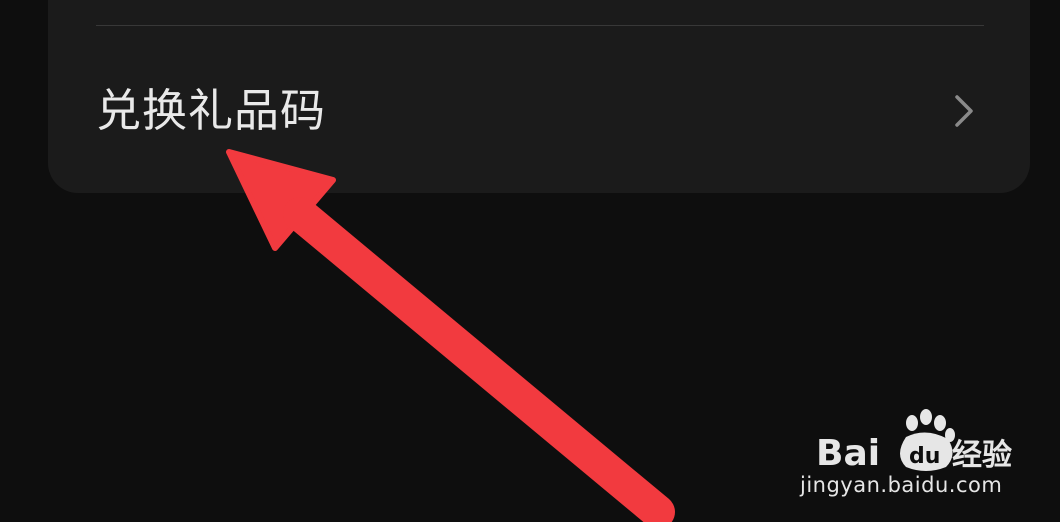  What do you see at coordinates (914, 441) in the screenshot?
I see `baidu-paw-icon: Bai du 经验` at bounding box center [914, 441].